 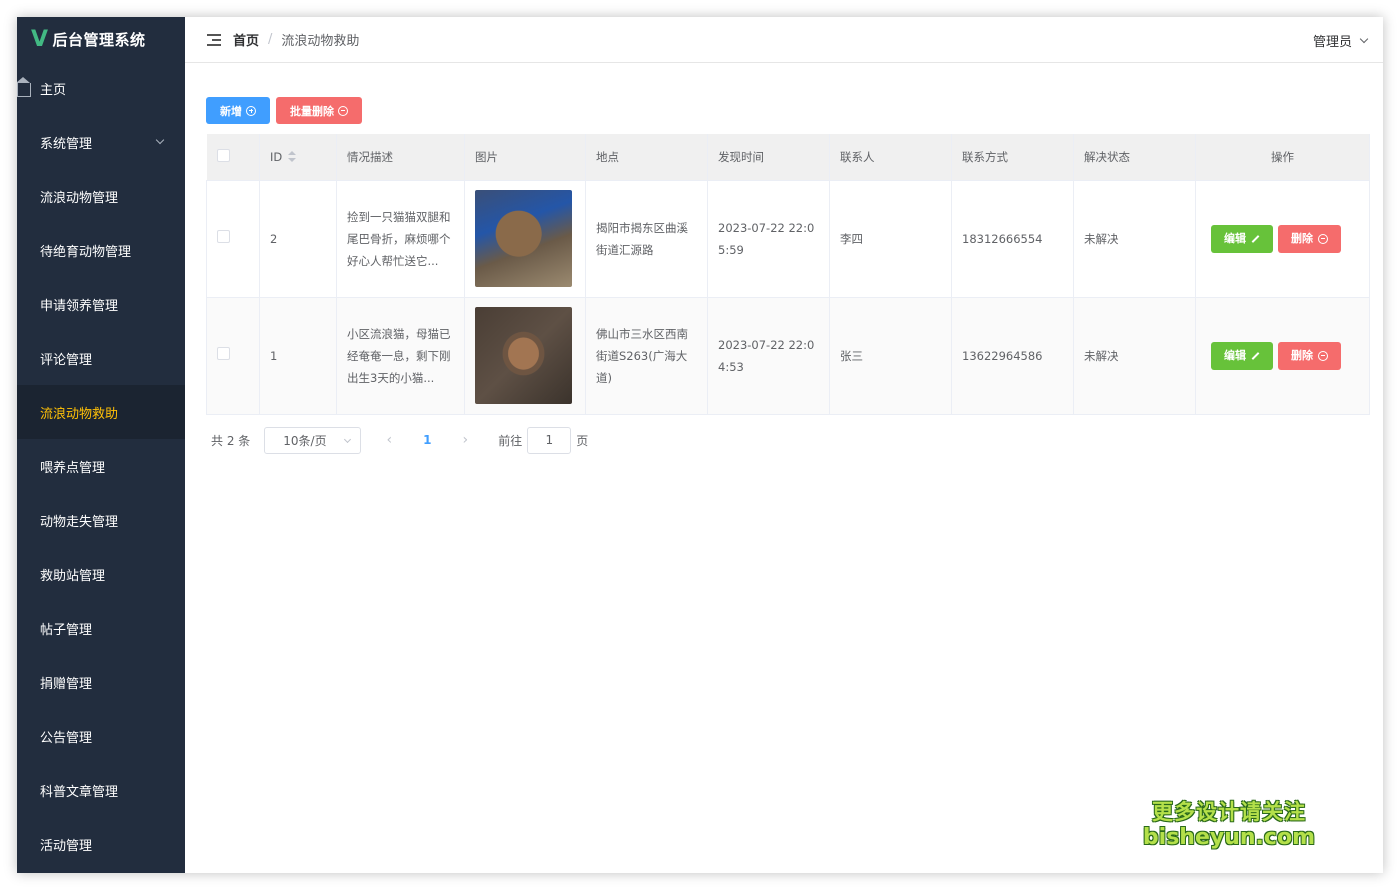 I want to click on sidebar-item-label: 动物走失管理, so click(x=79, y=522).